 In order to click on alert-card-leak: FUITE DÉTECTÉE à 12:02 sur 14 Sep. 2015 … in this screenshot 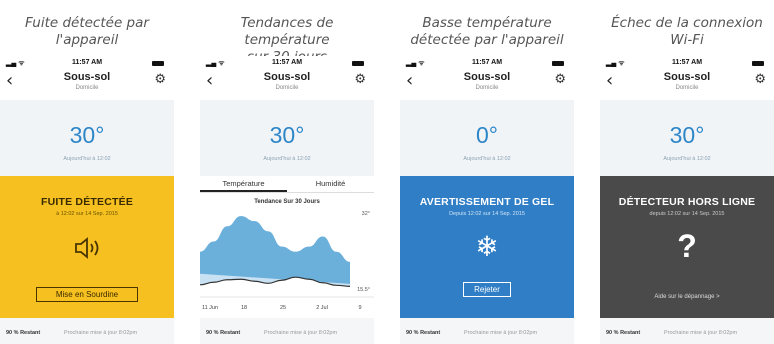, I will do `click(87, 247)`.